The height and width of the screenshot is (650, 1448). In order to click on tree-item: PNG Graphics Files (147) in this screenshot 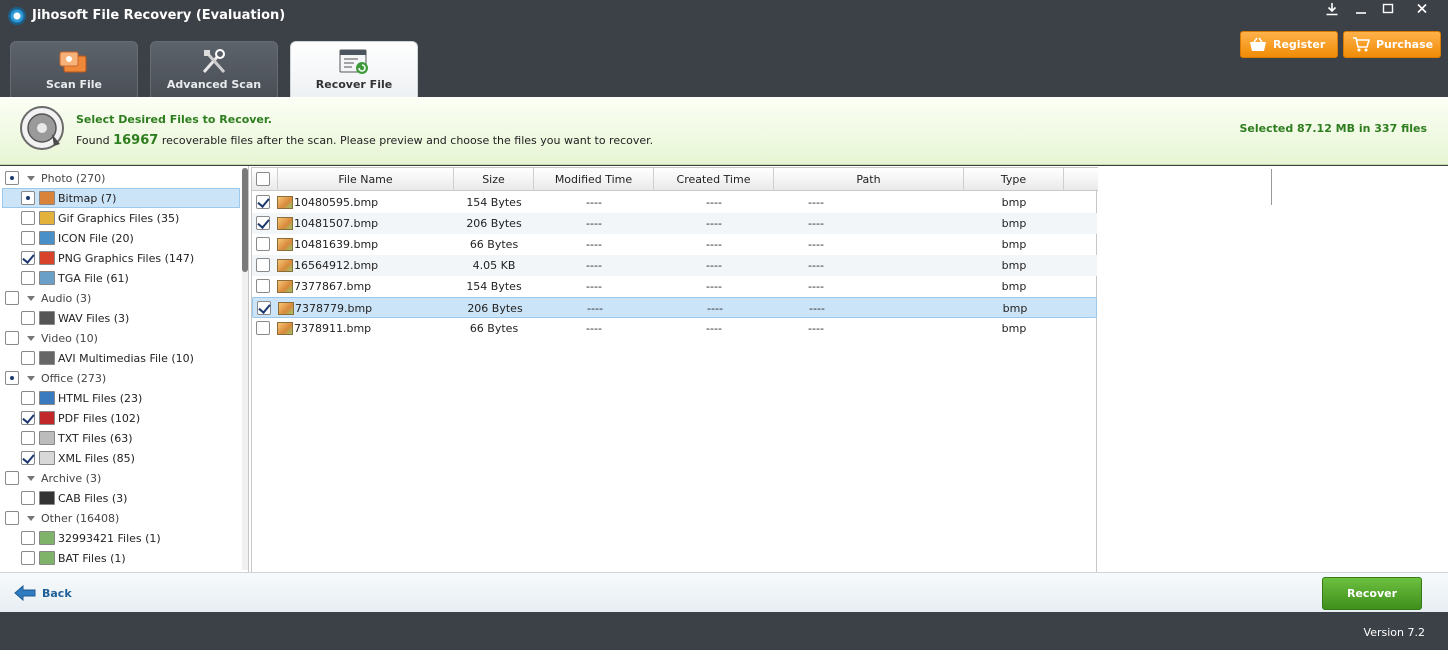, I will do `click(122, 258)`.